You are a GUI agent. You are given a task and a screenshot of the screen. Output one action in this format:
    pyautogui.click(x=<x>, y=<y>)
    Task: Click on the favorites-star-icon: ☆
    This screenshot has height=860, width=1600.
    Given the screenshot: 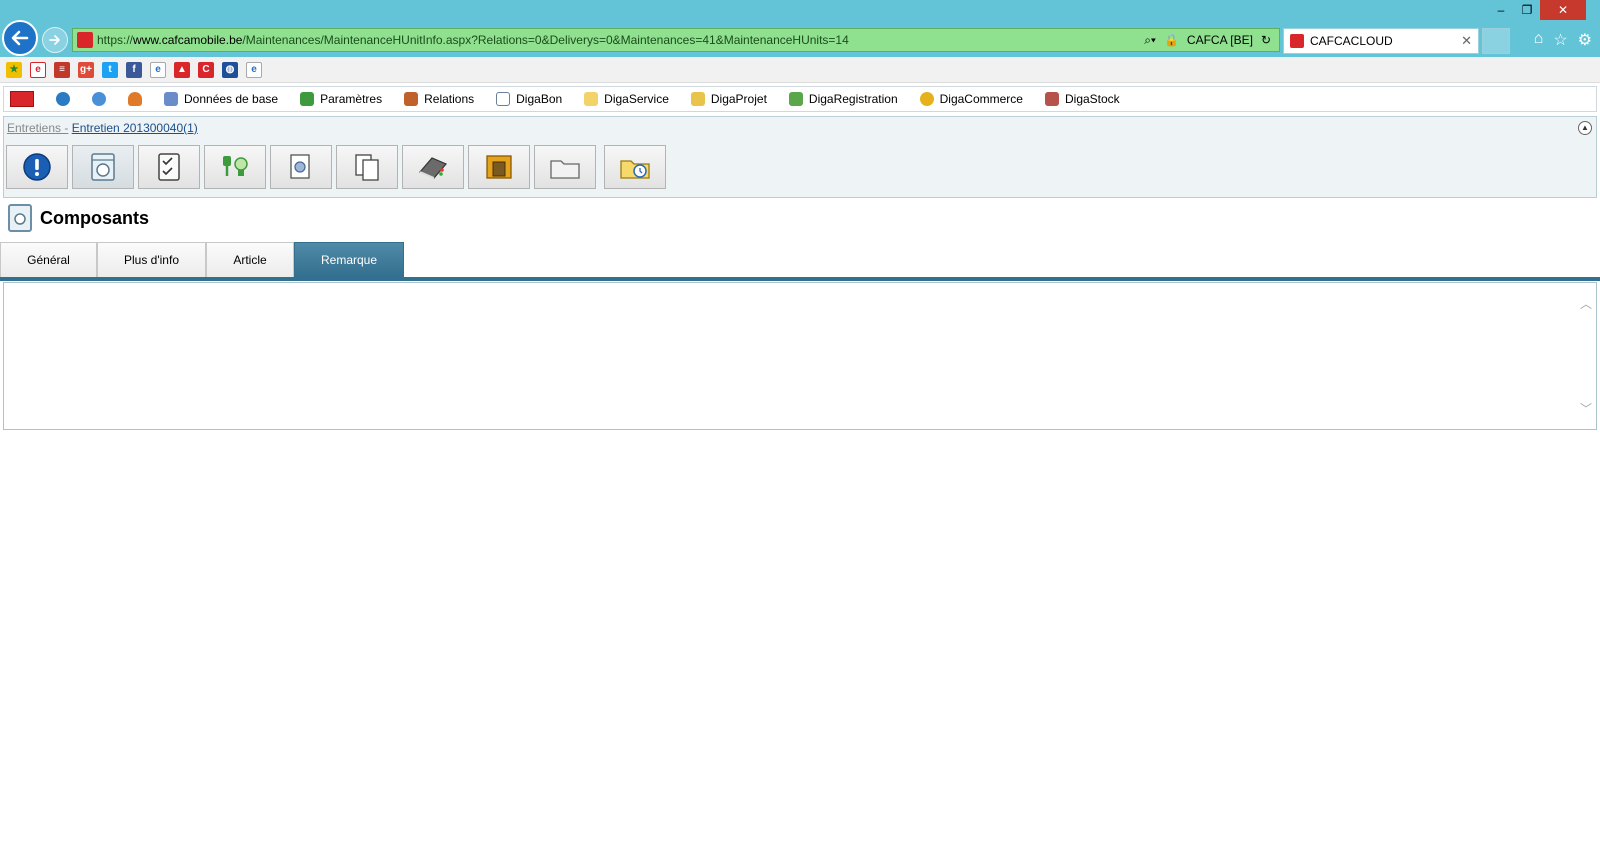 What is the action you would take?
    pyautogui.click(x=1560, y=40)
    